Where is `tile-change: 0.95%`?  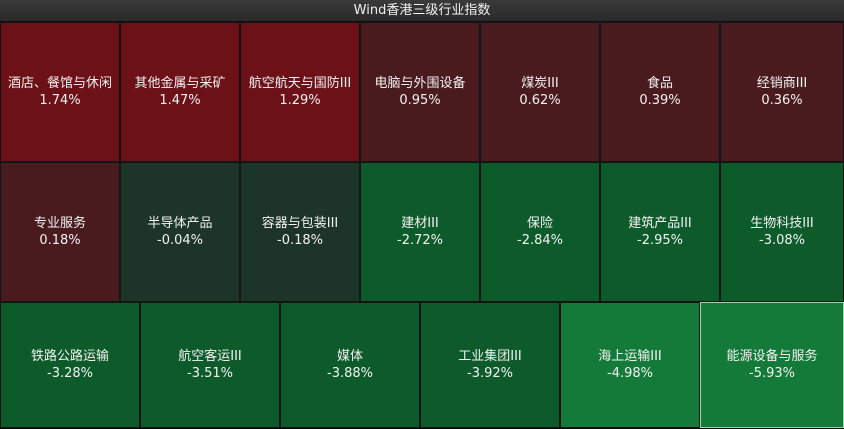
tile-change: 0.95% is located at coordinates (420, 100).